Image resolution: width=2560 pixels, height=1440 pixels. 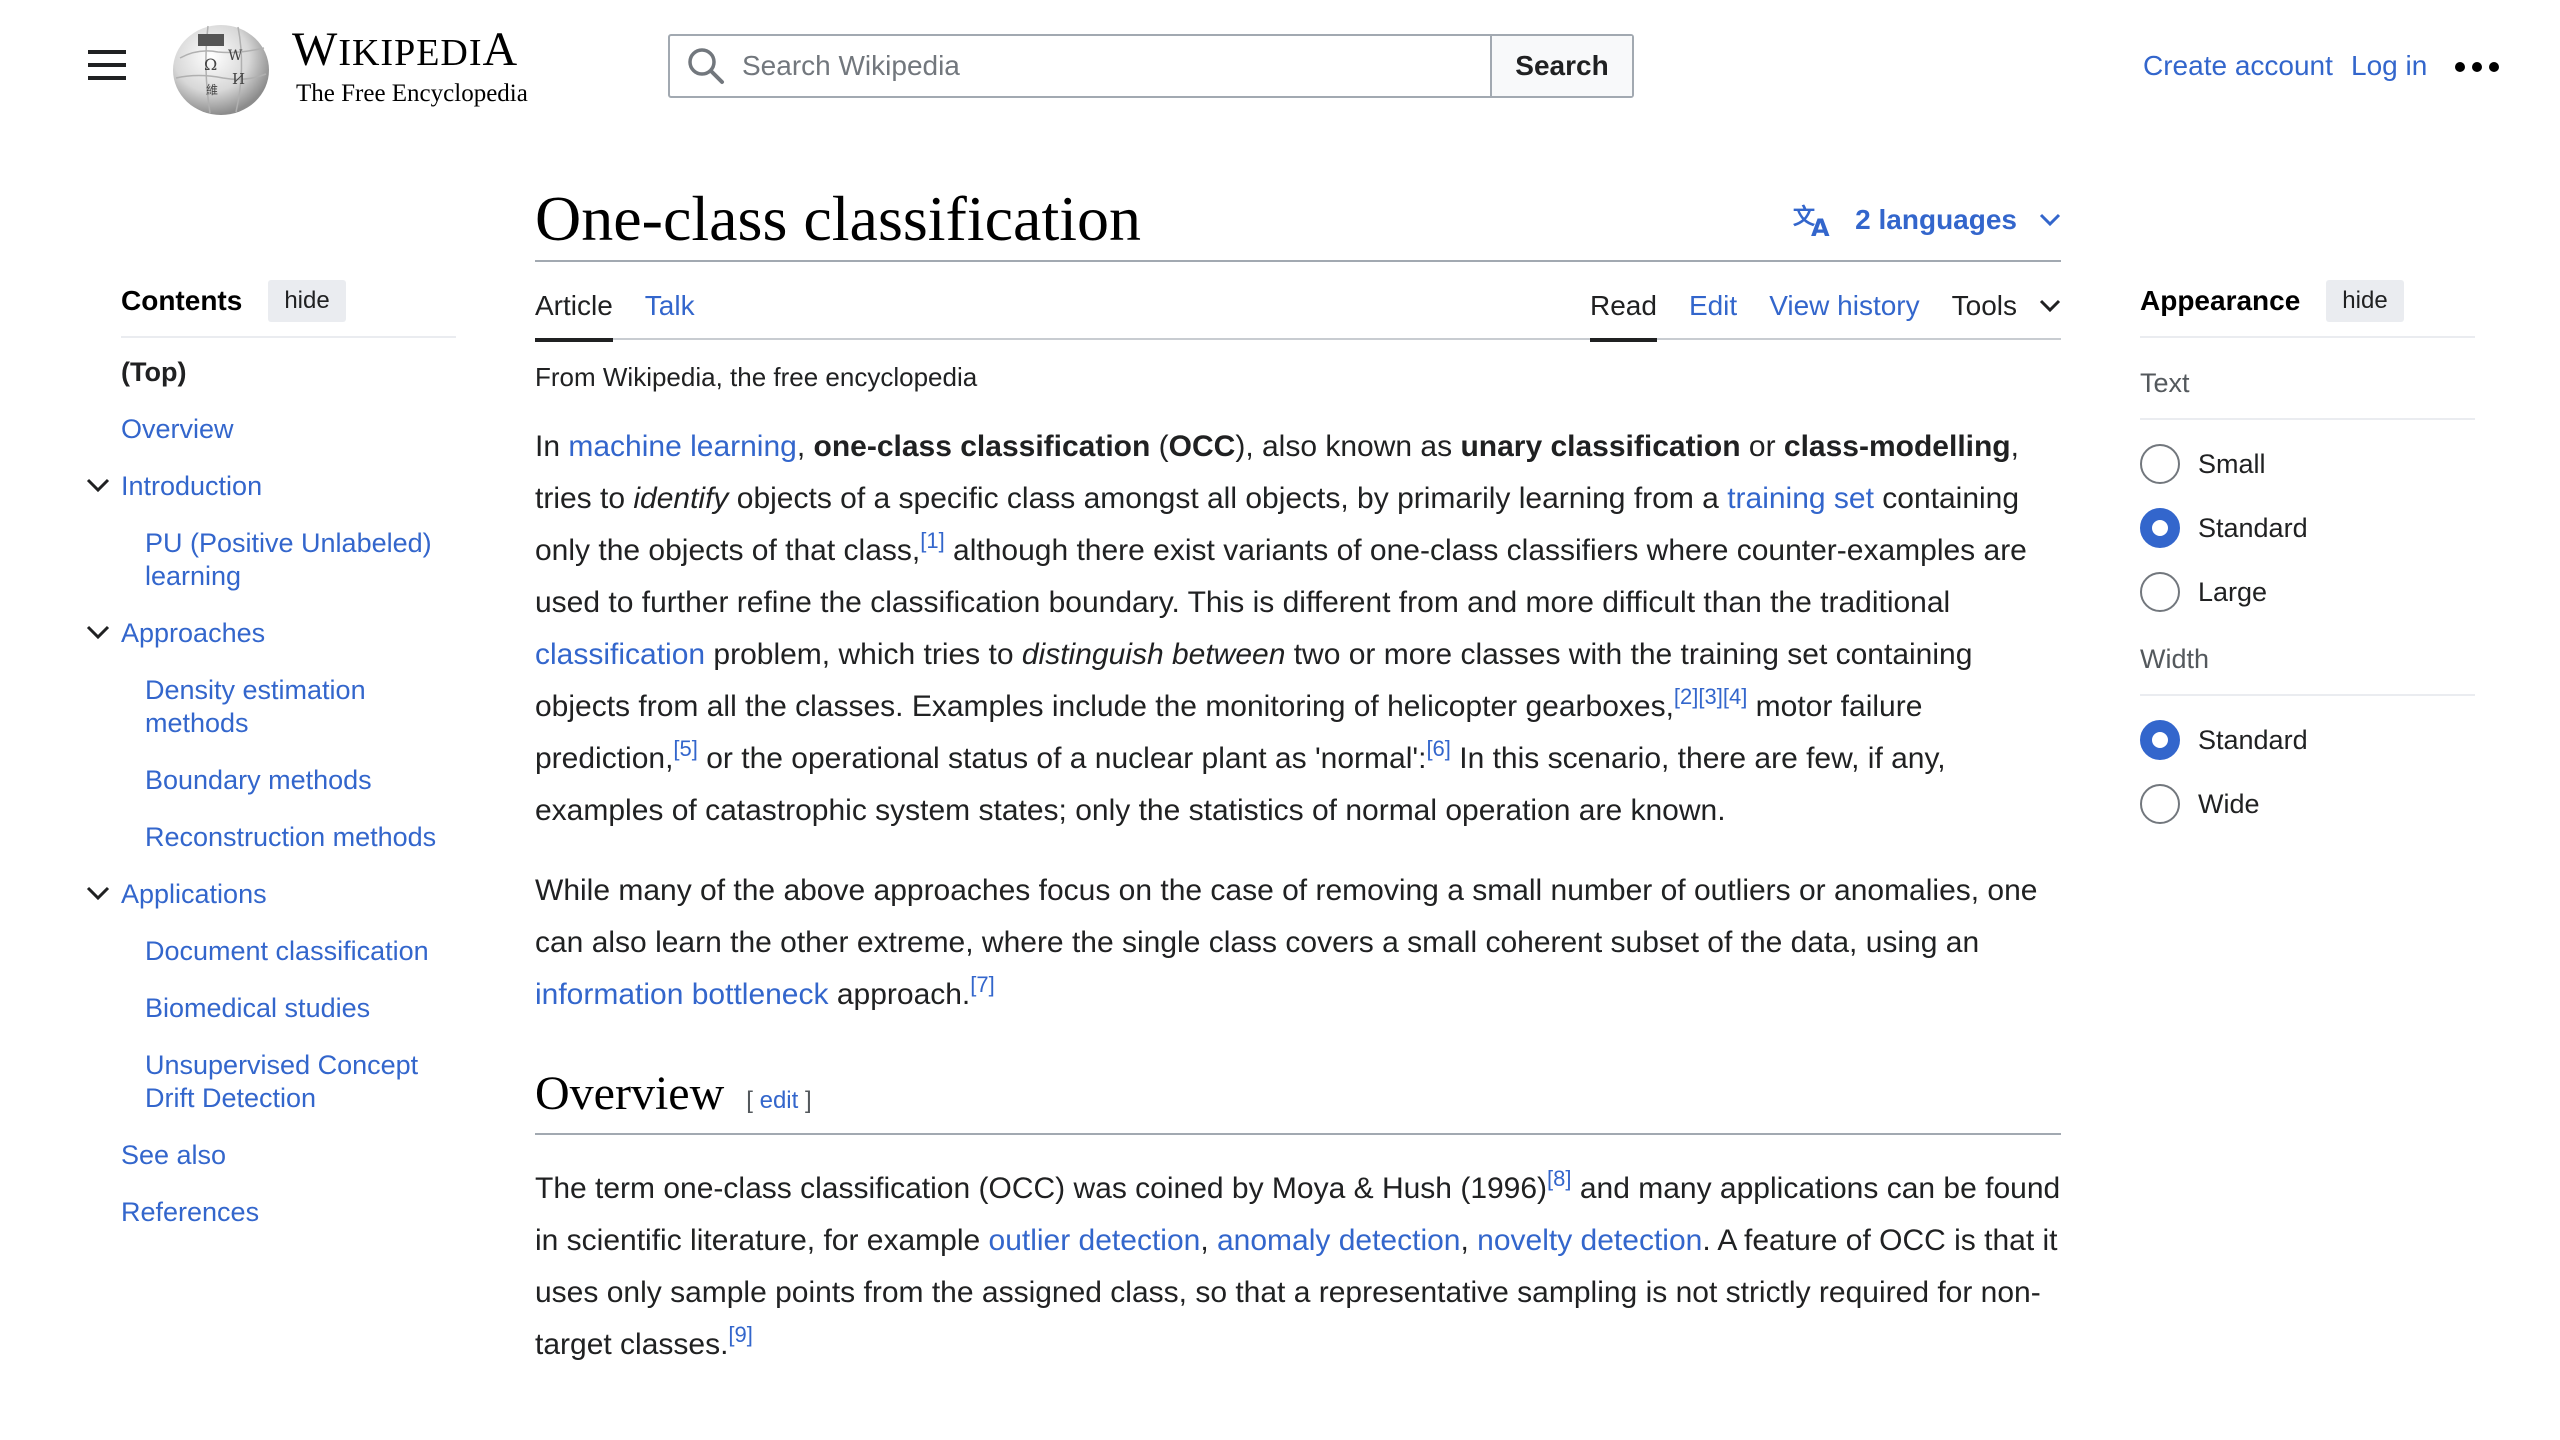 What do you see at coordinates (212, 90) in the screenshot?
I see `svg-text: 維` at bounding box center [212, 90].